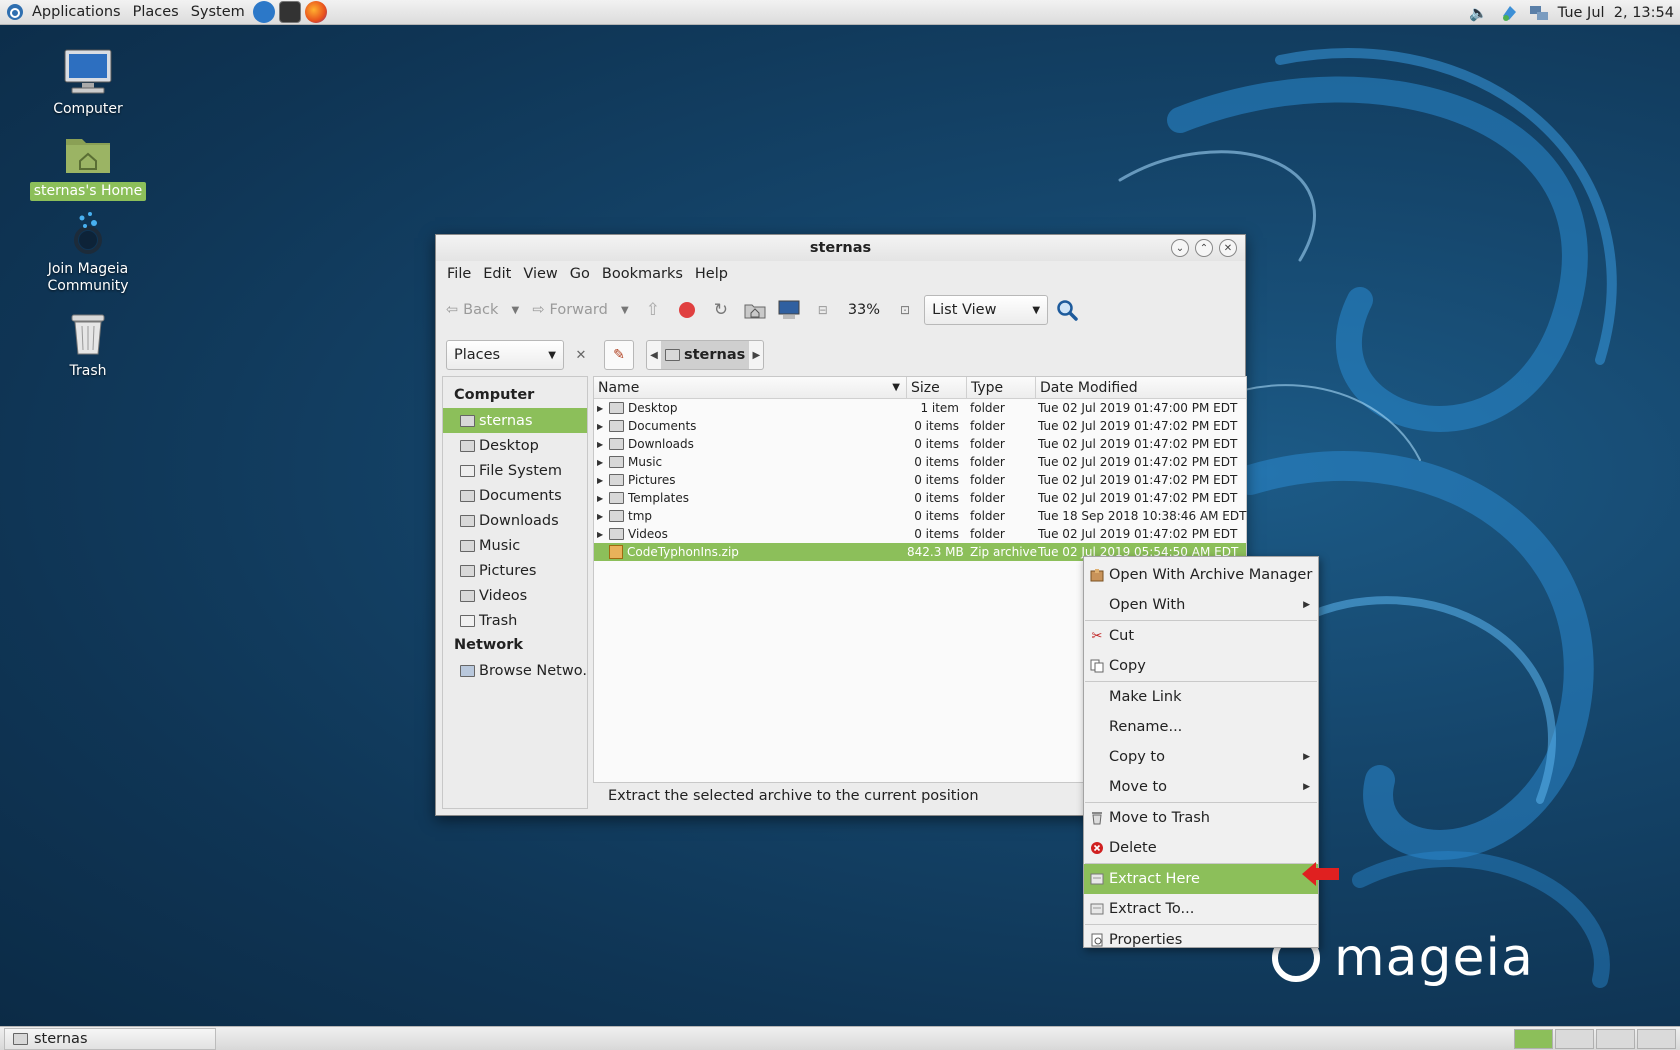  What do you see at coordinates (619, 355) in the screenshot?
I see `toggle-location-entry-button: ✎` at bounding box center [619, 355].